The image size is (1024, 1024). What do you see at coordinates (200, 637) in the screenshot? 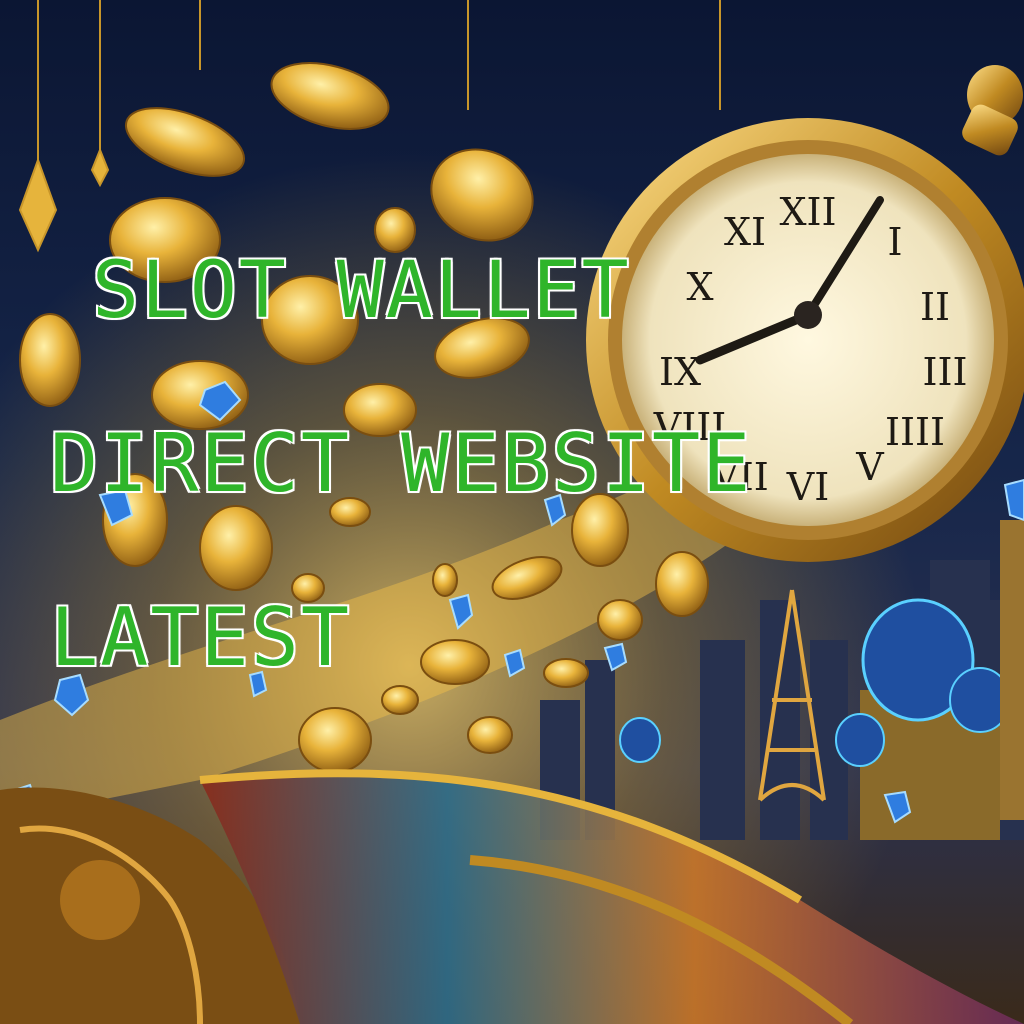
I see `headline-line-3: LATEST` at bounding box center [200, 637].